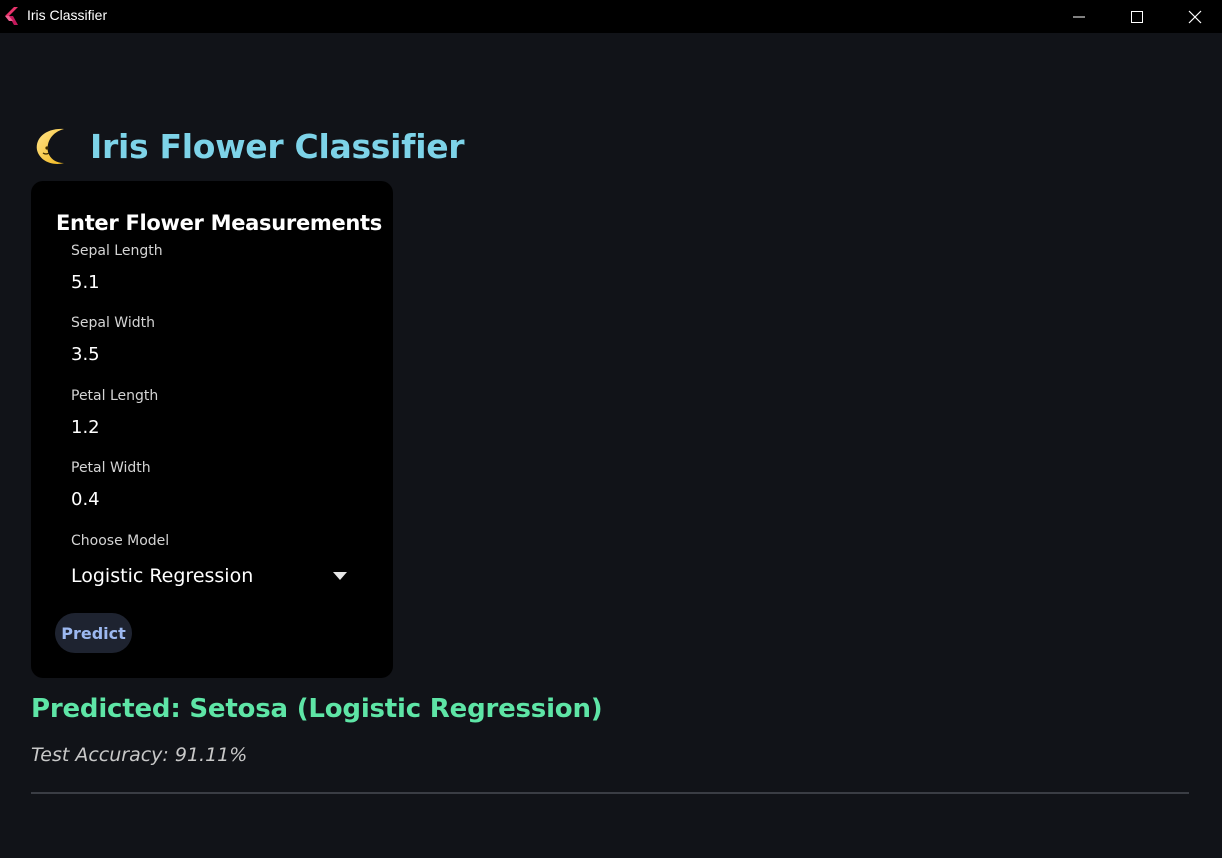  Describe the element at coordinates (162, 576) in the screenshot. I see `model-select-value: Logistic Regression` at that location.